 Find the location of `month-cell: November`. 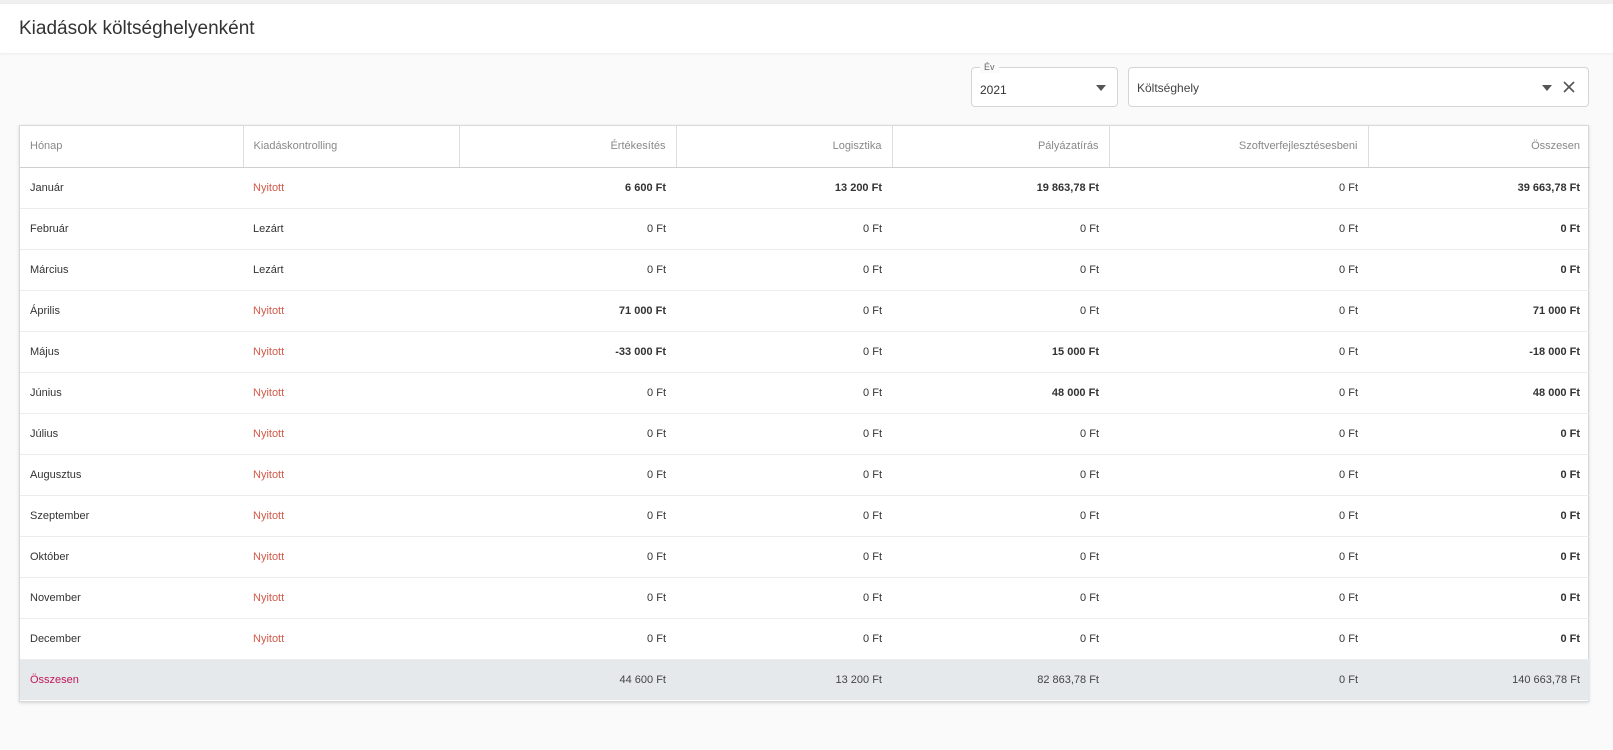

month-cell: November is located at coordinates (131, 598).